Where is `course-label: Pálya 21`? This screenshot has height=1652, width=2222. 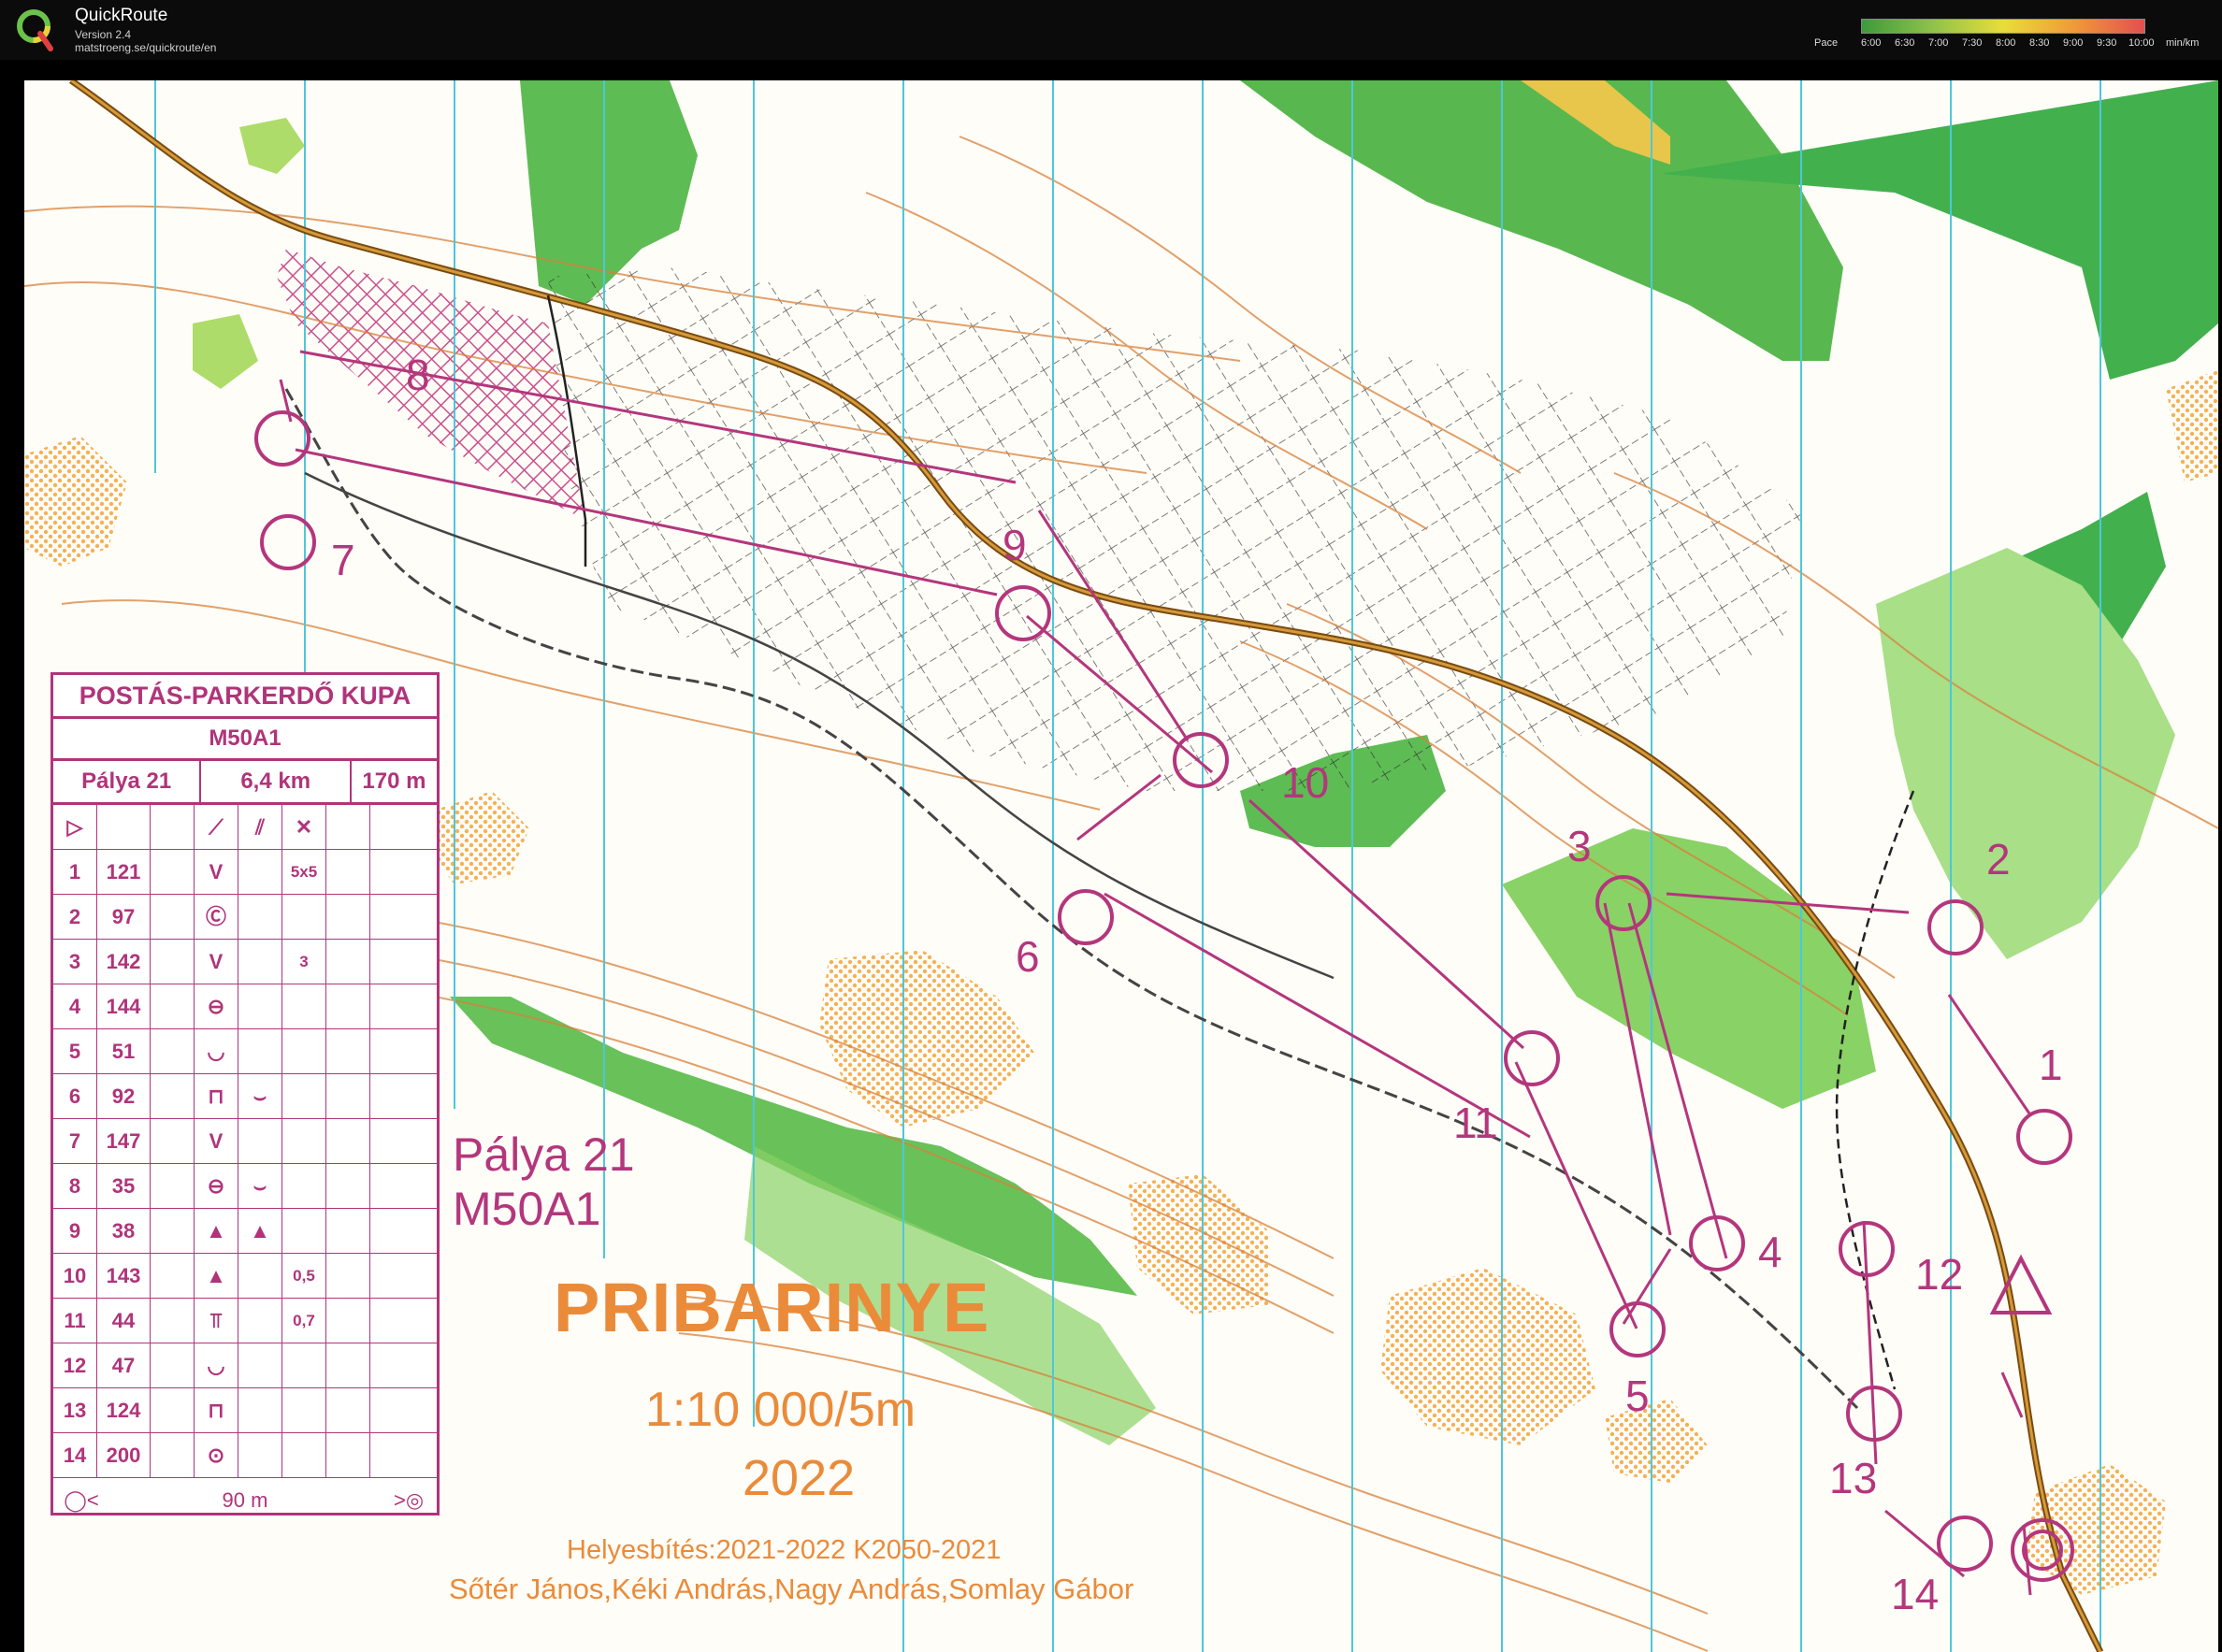
course-label: Pálya 21 is located at coordinates (128, 781).